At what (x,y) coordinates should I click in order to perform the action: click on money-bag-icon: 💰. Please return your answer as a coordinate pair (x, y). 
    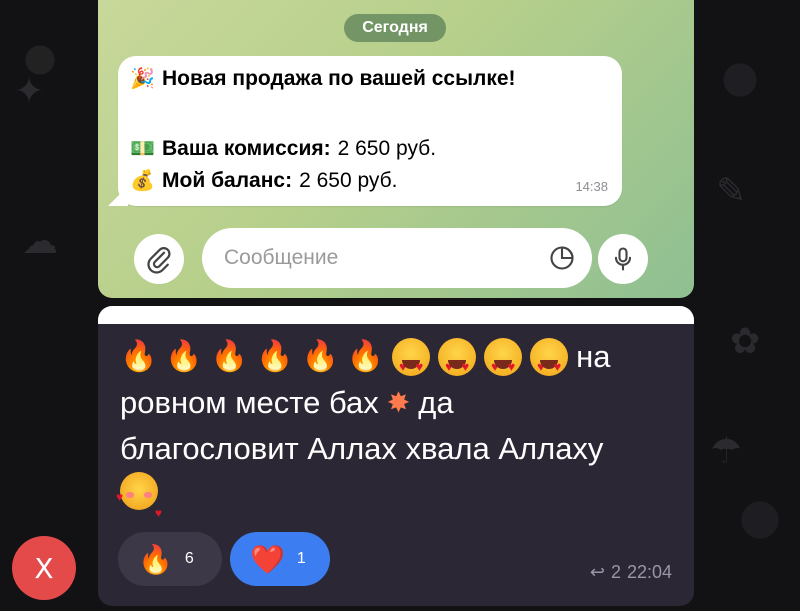
    Looking at the image, I should click on (142, 181).